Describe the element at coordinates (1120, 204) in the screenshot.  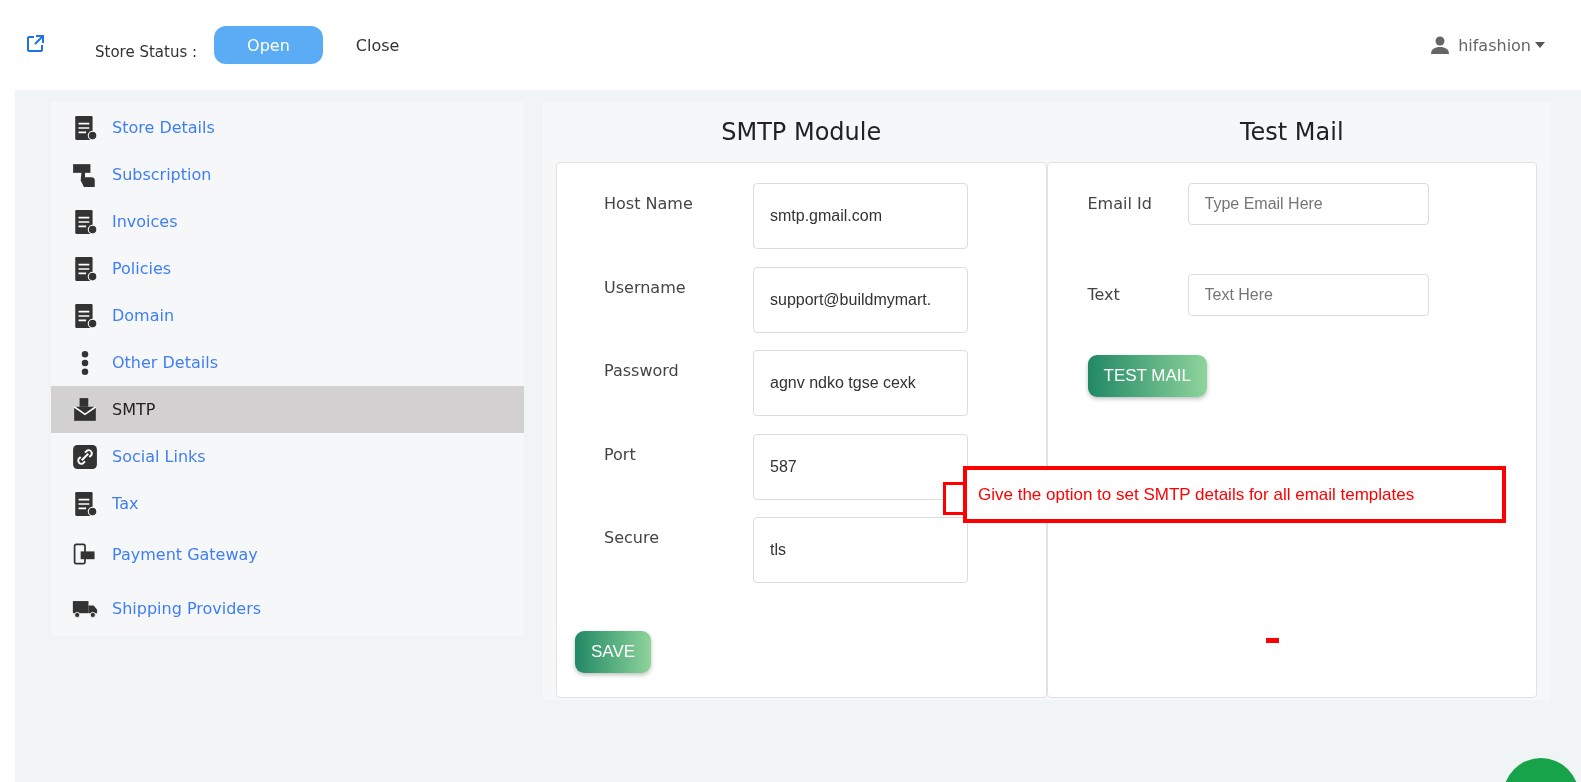
I see `field-label: Email Id` at that location.